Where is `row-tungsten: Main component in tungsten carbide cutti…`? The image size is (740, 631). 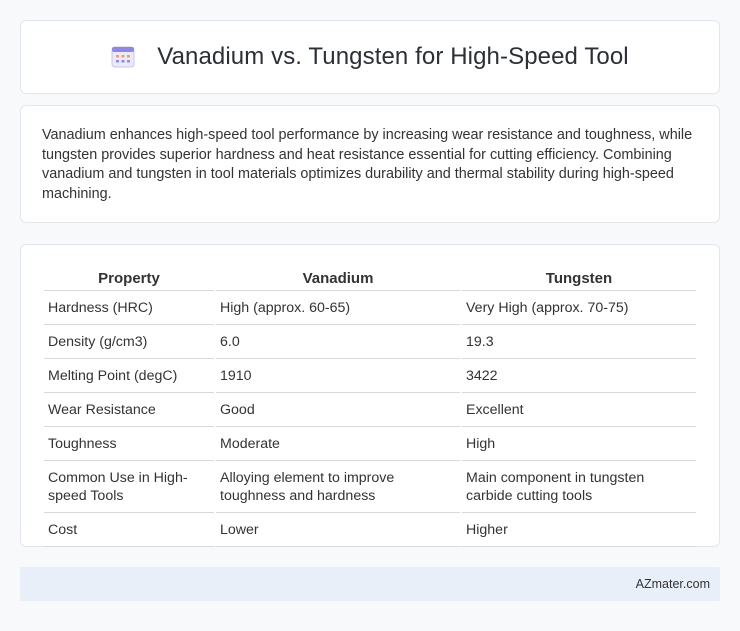
row-tungsten: Main component in tungsten carbide cutti… is located at coordinates (579, 487).